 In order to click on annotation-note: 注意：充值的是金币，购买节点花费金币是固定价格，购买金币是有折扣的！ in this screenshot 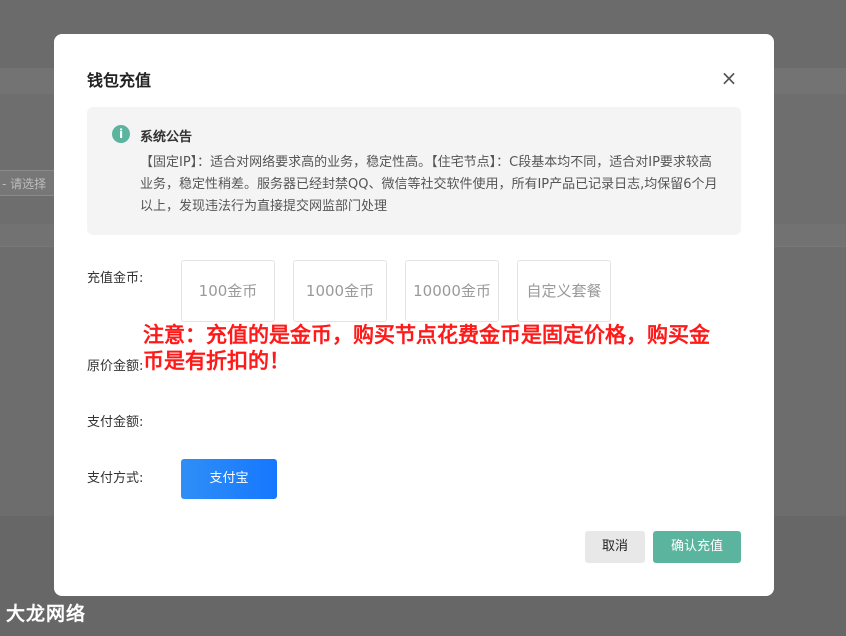, I will do `click(426, 347)`.